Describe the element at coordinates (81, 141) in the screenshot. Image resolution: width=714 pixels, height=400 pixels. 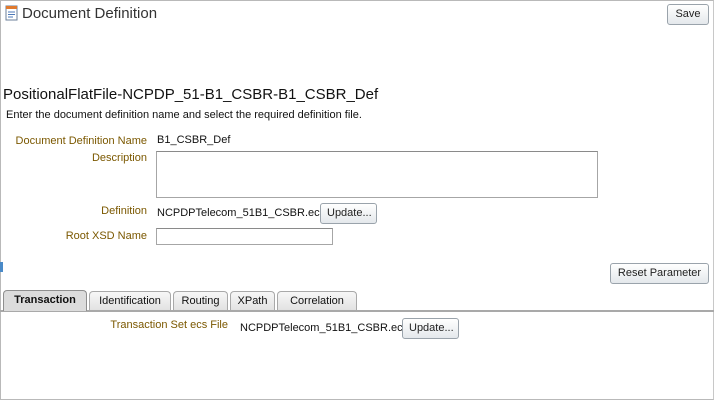
I see `doc-def-name-label: Document Definition Name` at that location.